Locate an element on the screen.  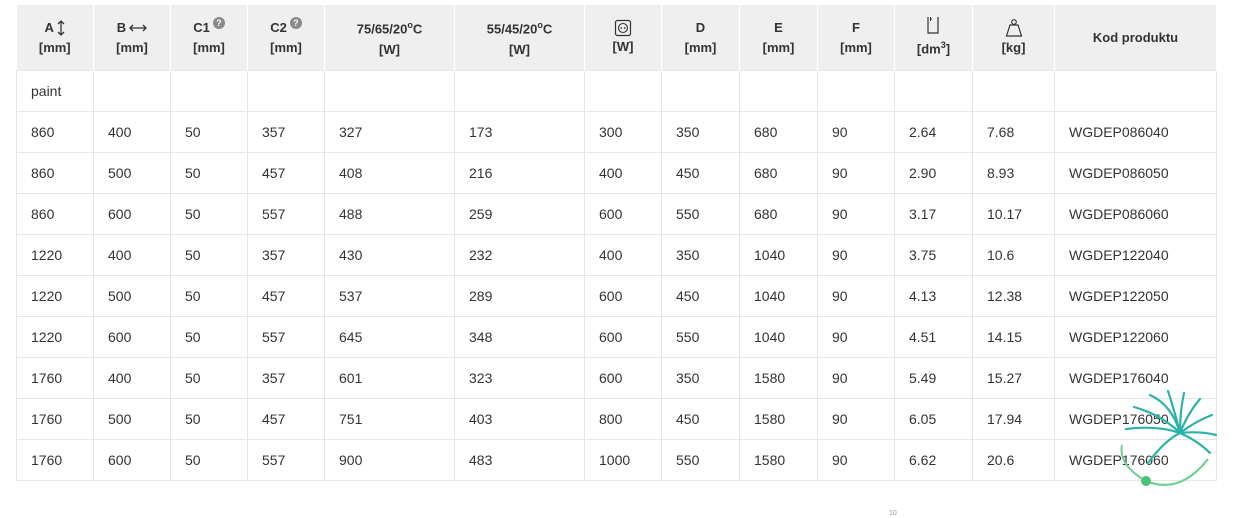
table-cell: 6.62 is located at coordinates (933, 460).